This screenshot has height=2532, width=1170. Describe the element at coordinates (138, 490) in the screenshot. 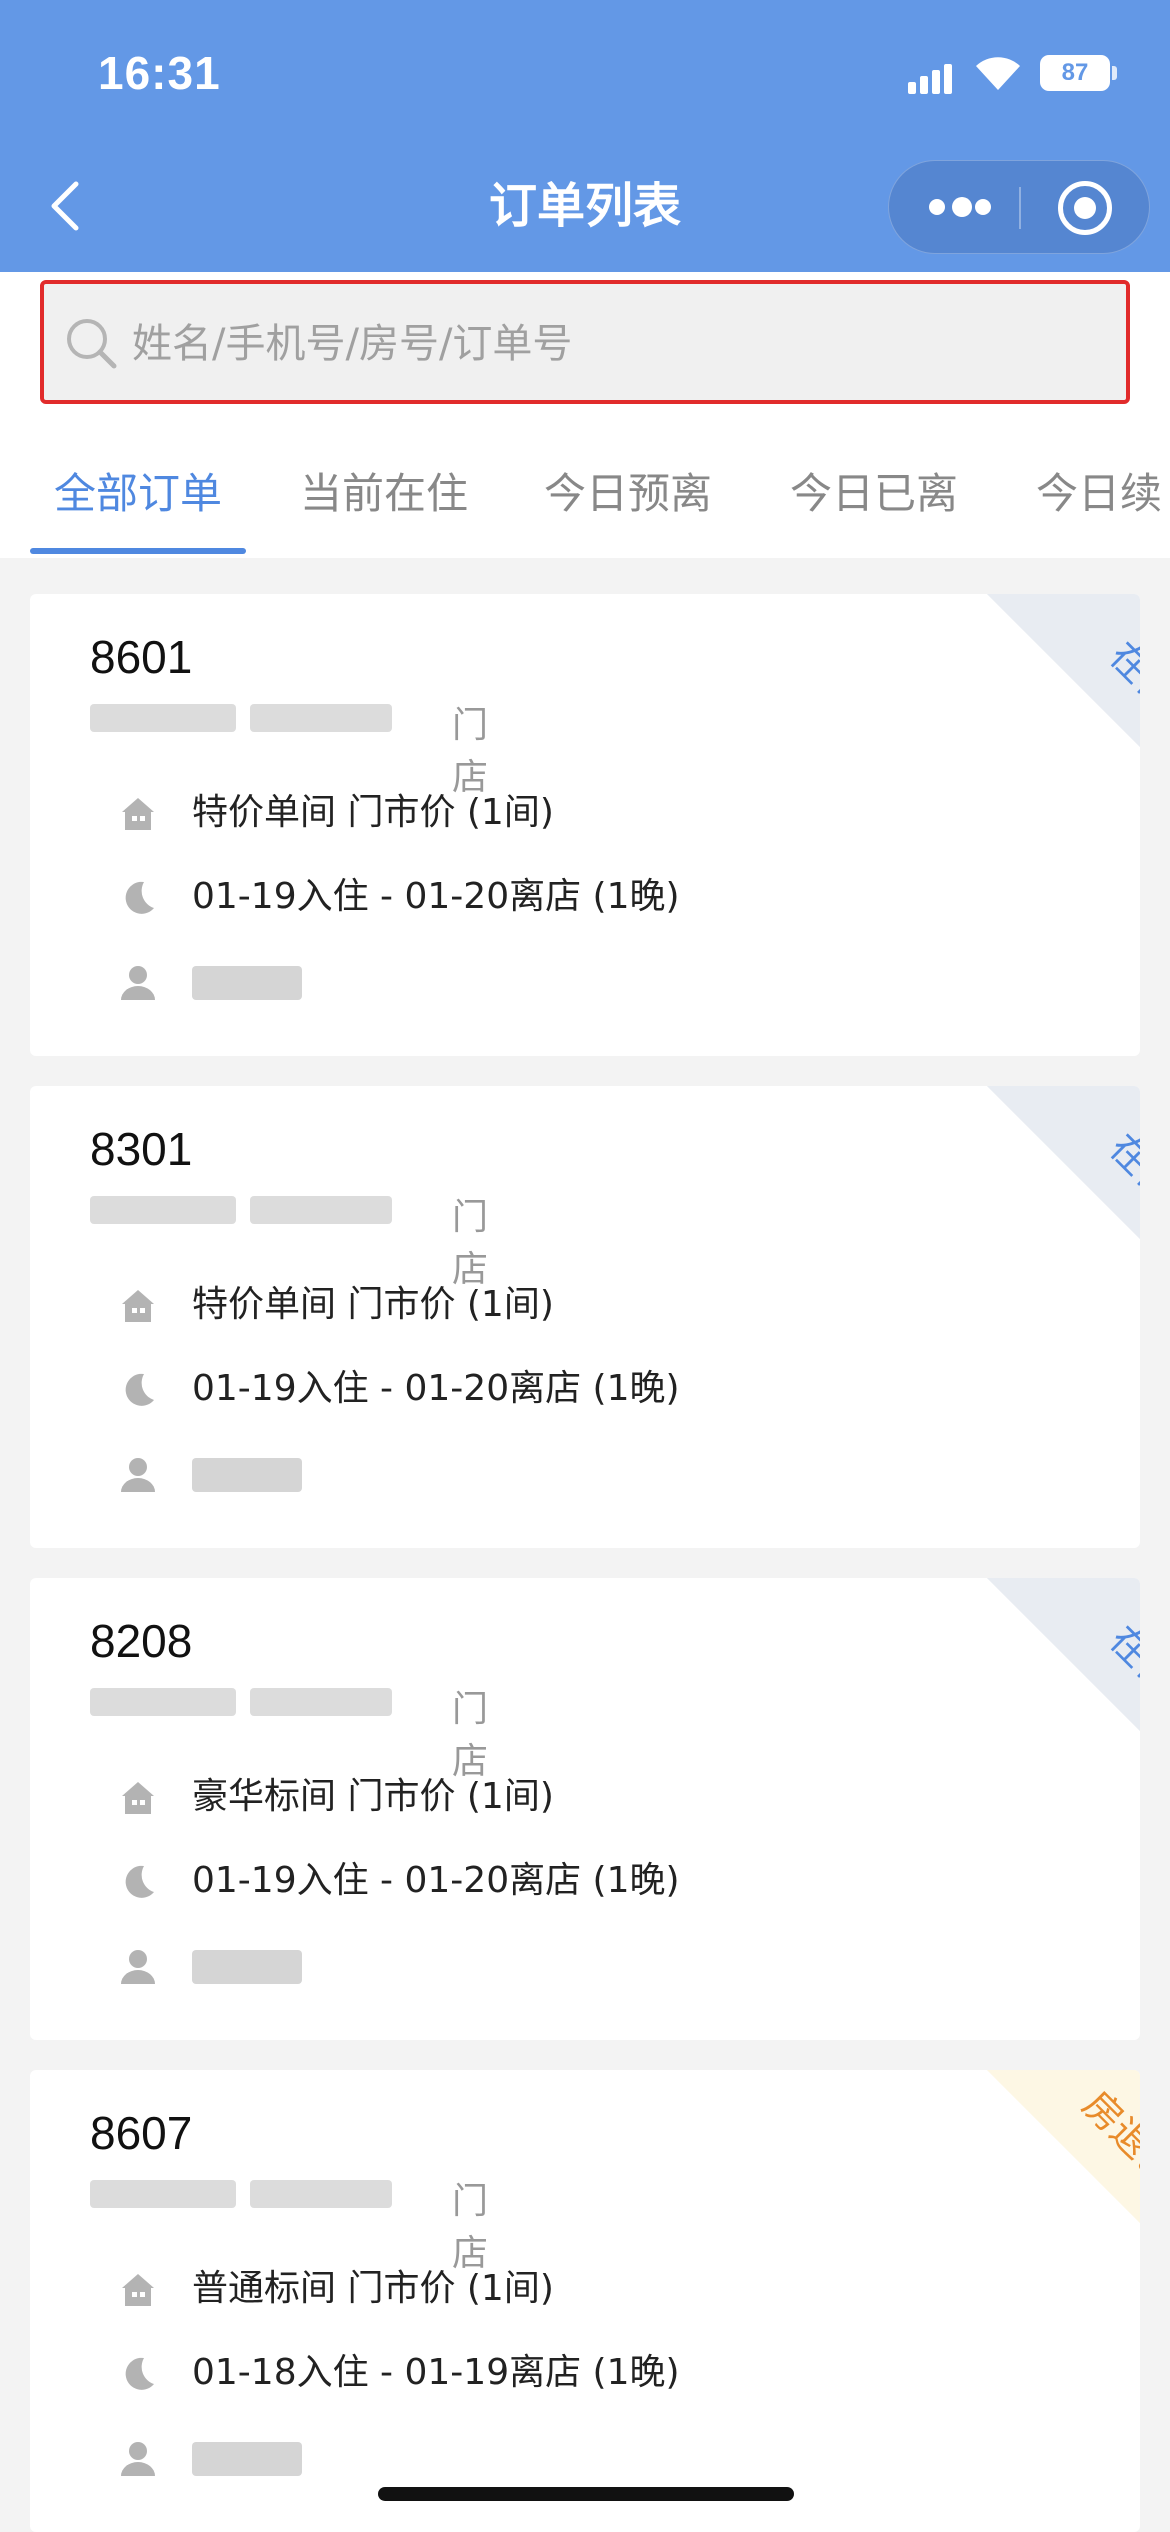

I see `tab-all-orders: 全部订单` at that location.